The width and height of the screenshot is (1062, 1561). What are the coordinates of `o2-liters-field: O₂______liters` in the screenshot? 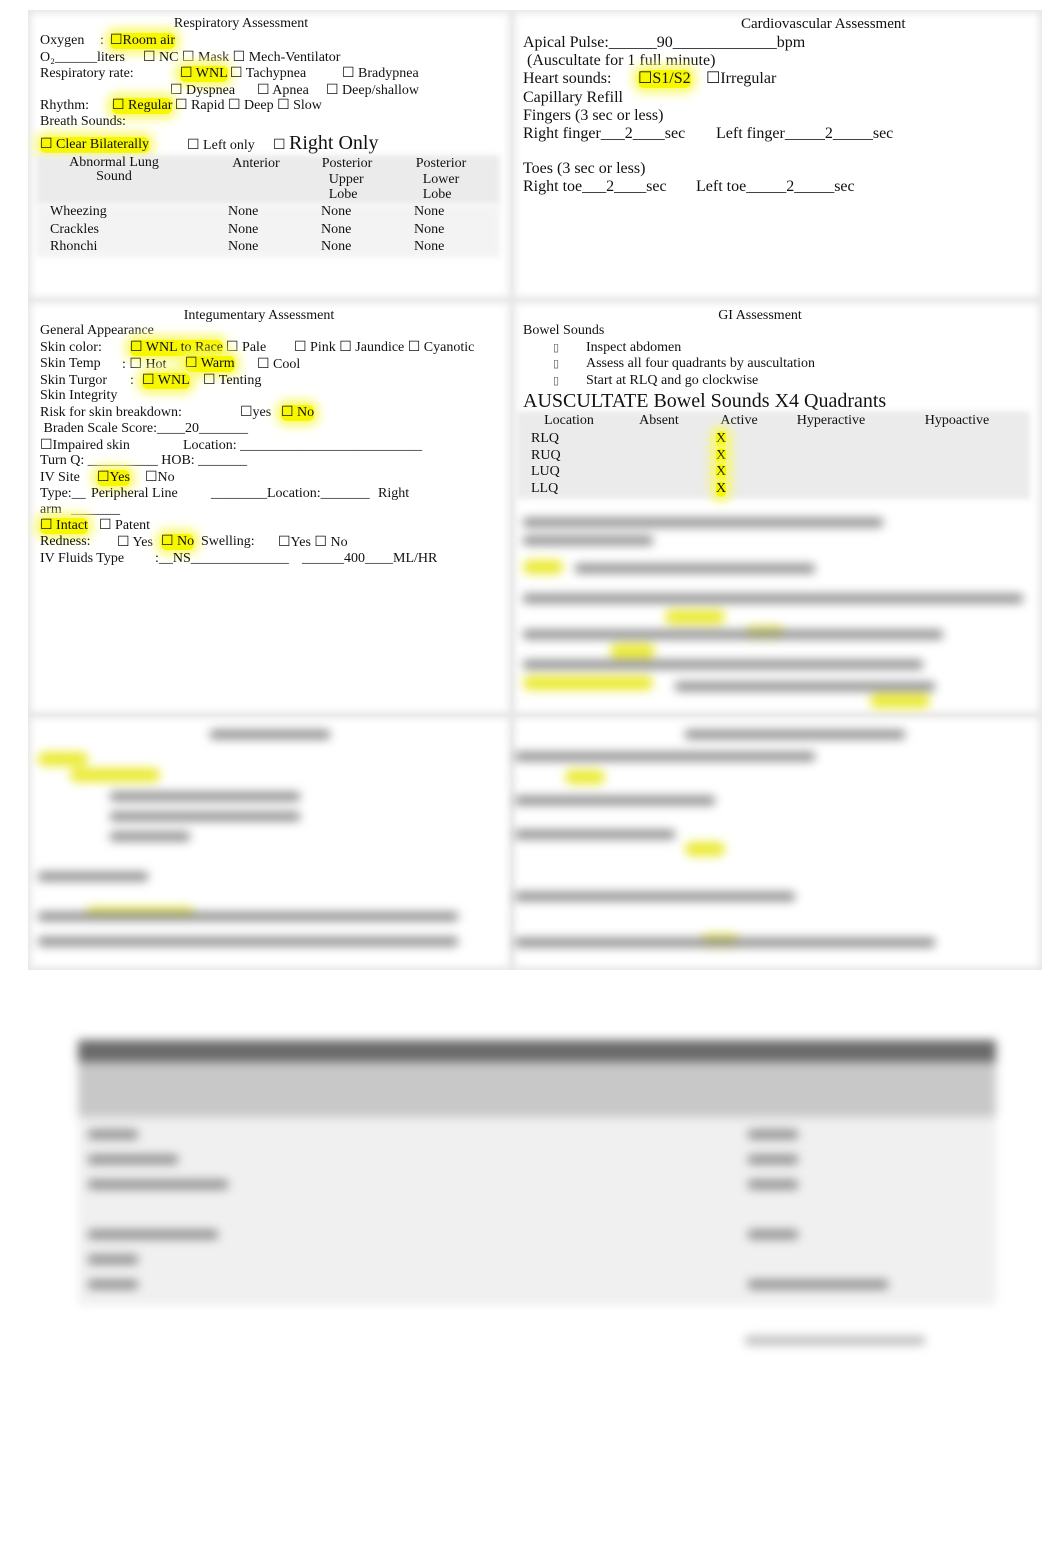 It's located at (82, 58).